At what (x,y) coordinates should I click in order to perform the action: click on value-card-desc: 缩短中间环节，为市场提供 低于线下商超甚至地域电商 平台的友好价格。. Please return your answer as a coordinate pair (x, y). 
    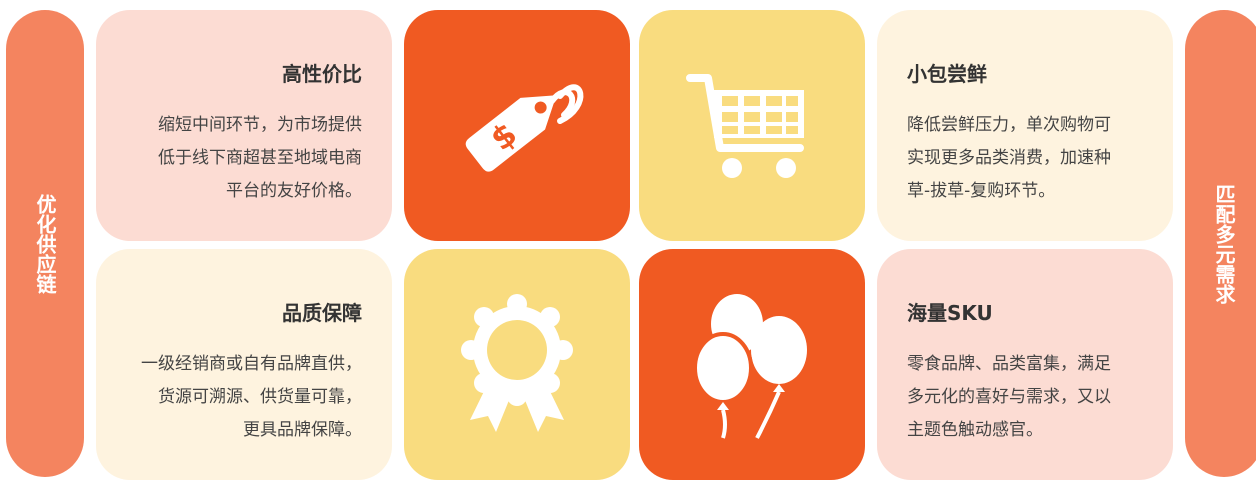
    Looking at the image, I should click on (244, 158).